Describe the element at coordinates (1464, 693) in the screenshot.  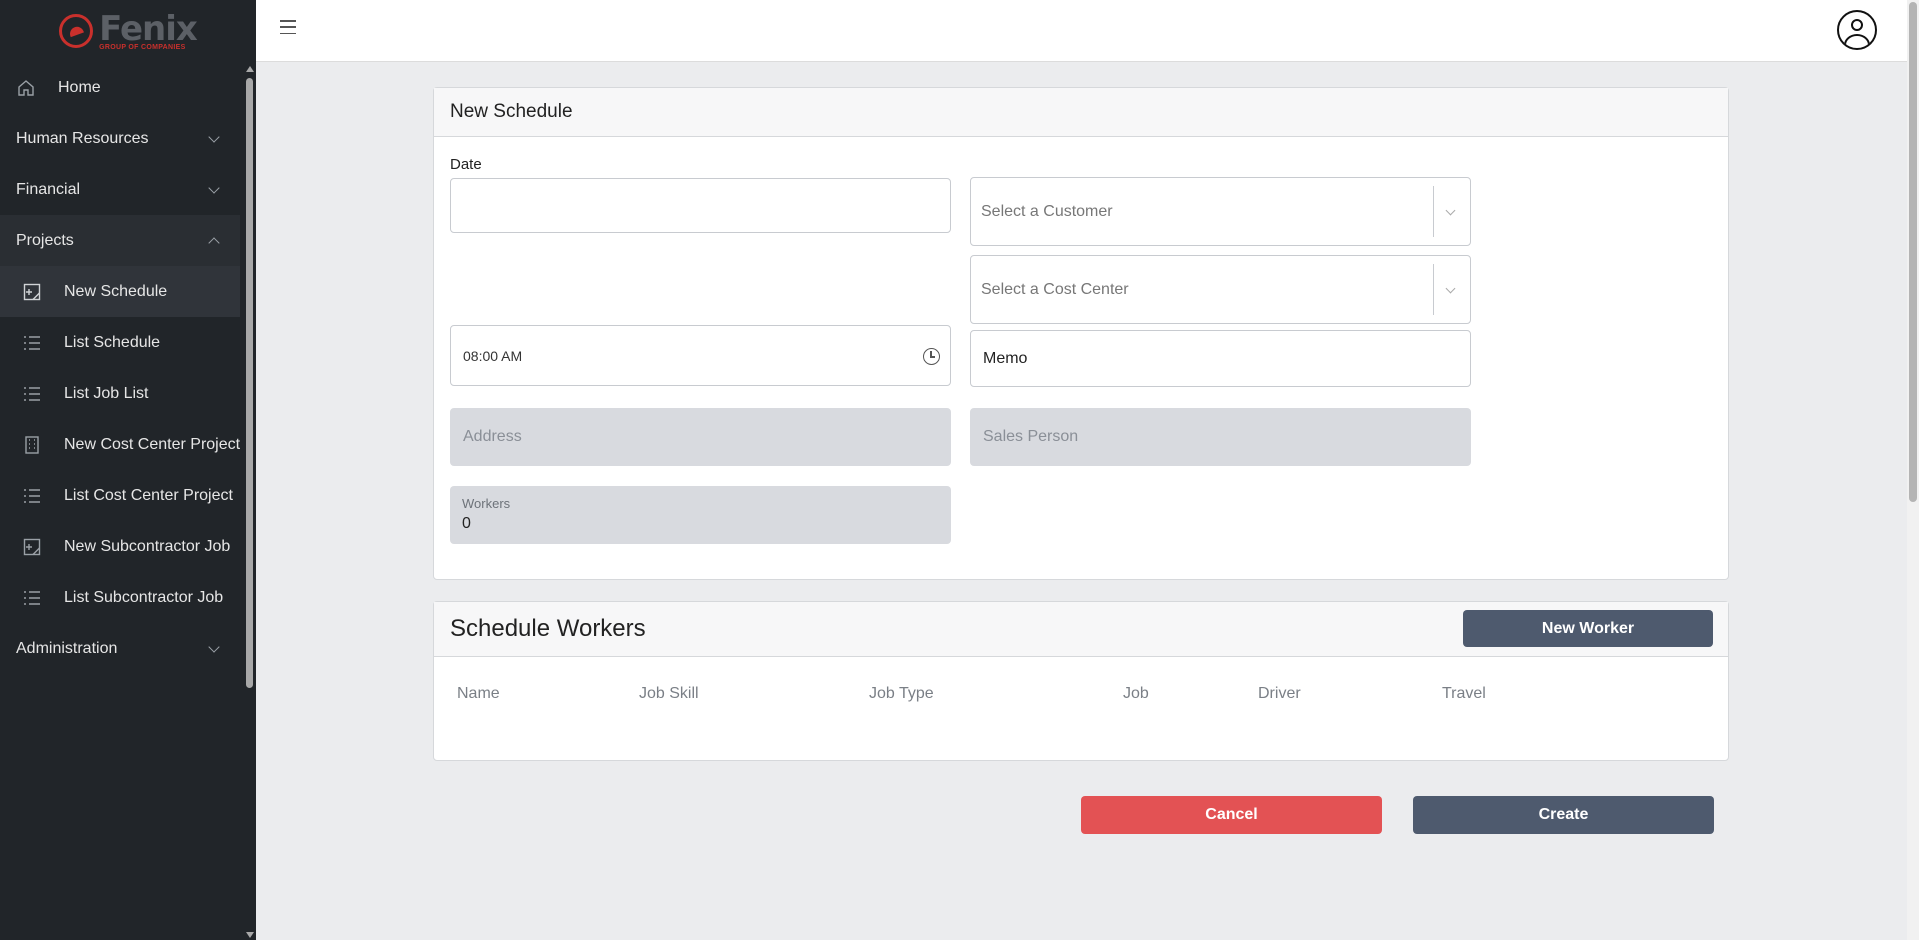
I see `column-header-travel: Travel` at that location.